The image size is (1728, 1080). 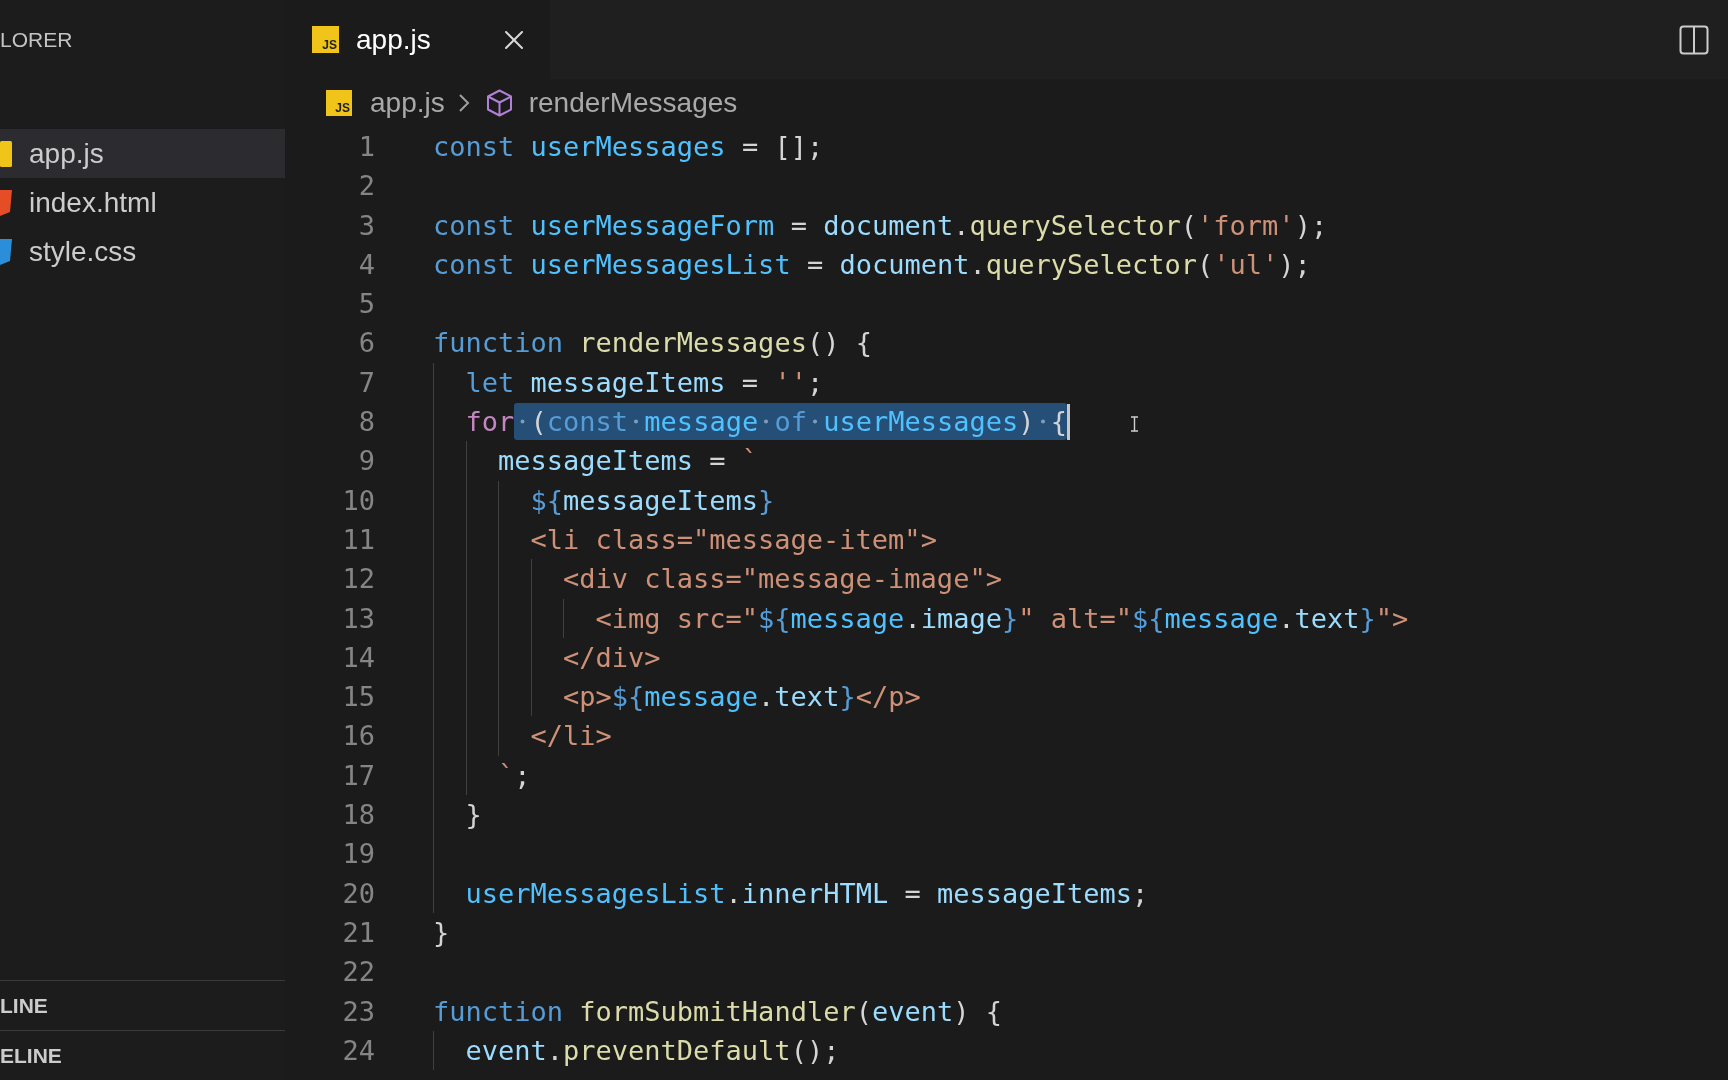 I want to click on breadcrumb-item: JS app.js, so click(x=385, y=103).